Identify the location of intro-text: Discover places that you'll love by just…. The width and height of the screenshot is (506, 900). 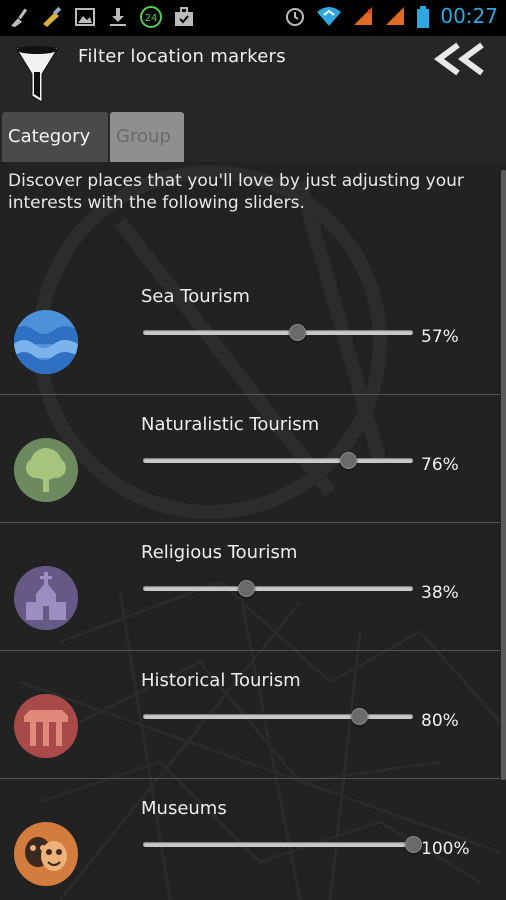
(236, 192).